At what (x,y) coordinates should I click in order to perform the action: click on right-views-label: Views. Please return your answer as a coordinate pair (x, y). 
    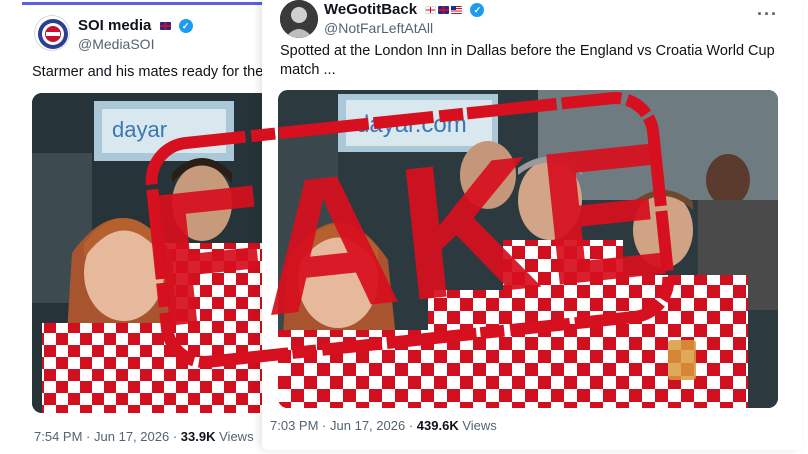
    Looking at the image, I should click on (479, 425).